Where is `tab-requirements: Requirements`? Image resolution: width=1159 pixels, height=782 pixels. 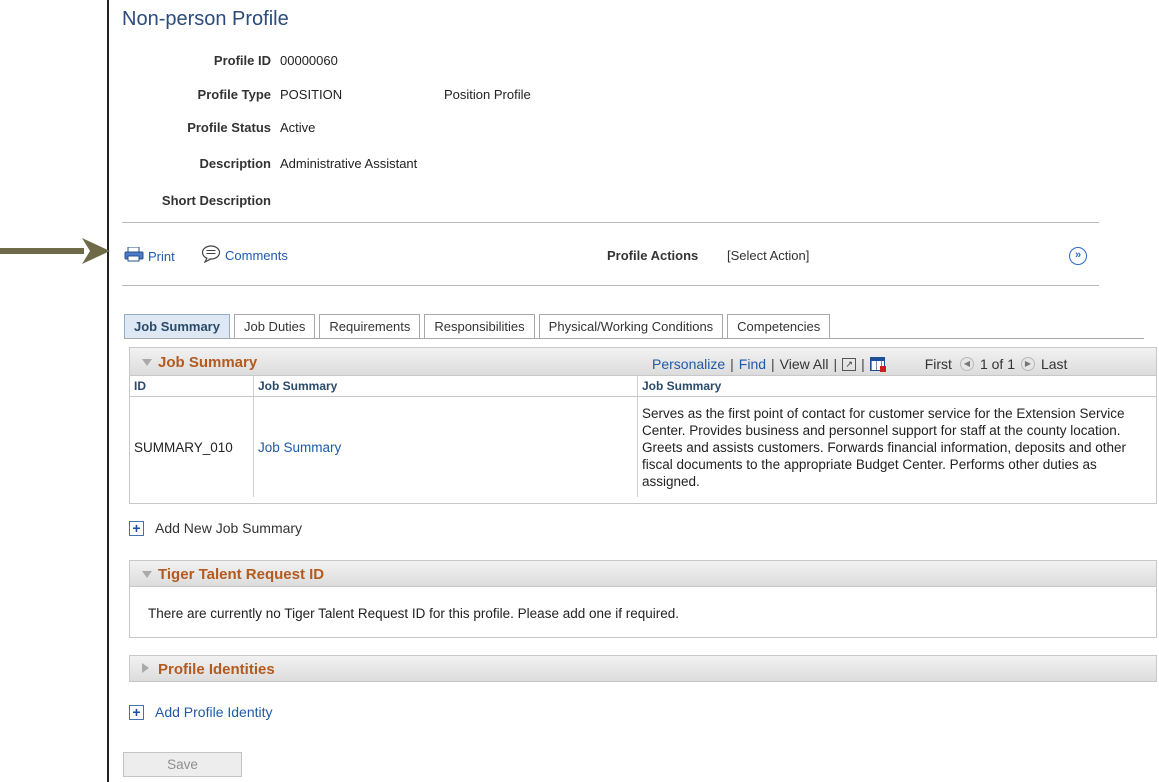
tab-requirements: Requirements is located at coordinates (370, 326).